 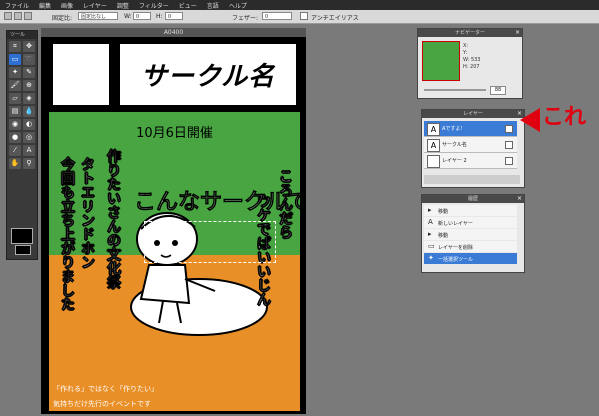 I want to click on layer-row: A サークル名, so click(x=470, y=145).